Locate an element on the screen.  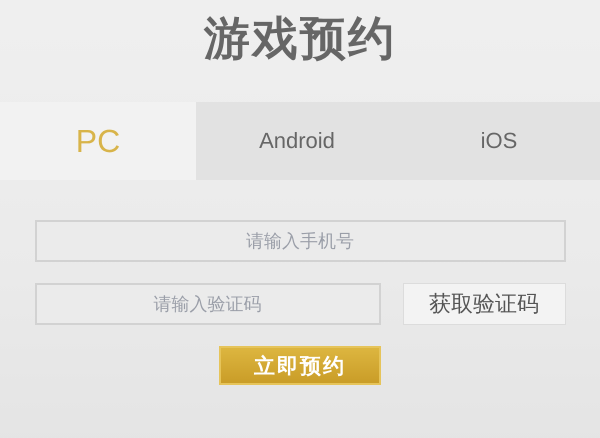
platform-tab: iOS is located at coordinates (499, 141).